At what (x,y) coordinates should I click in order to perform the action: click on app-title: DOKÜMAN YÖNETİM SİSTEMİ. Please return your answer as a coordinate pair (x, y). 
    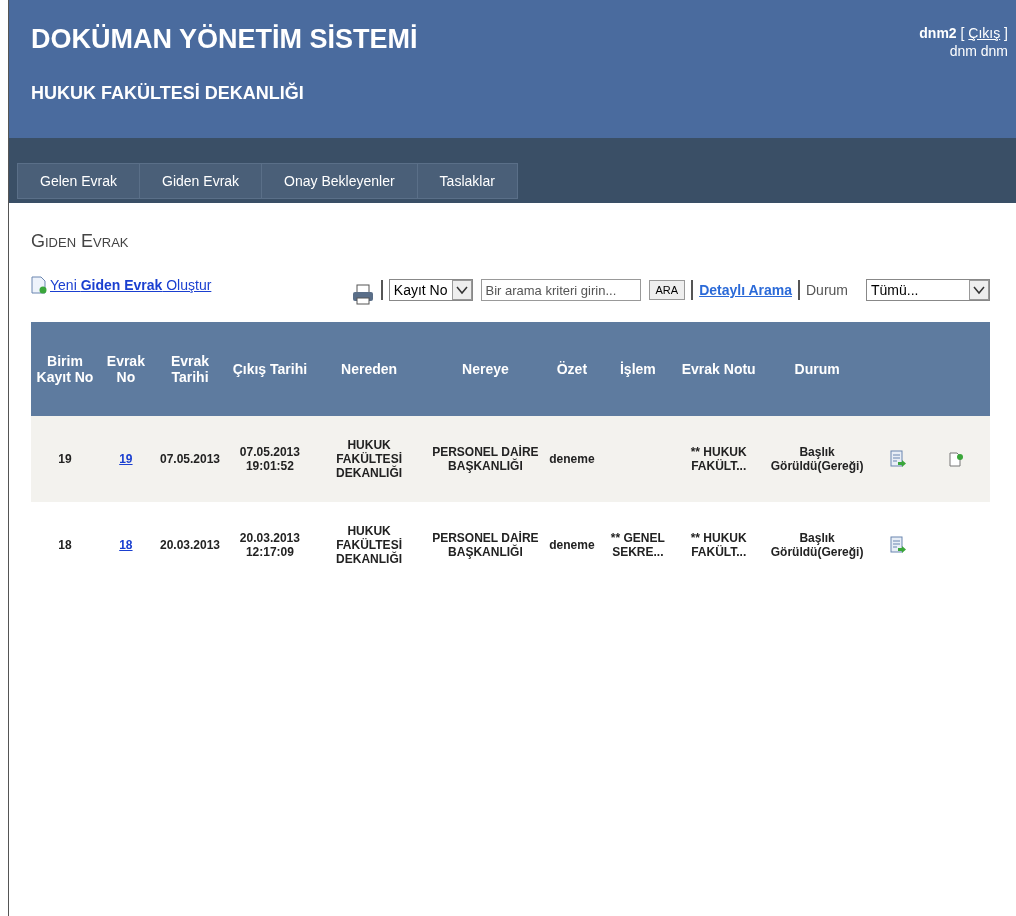
    Looking at the image, I should click on (224, 39).